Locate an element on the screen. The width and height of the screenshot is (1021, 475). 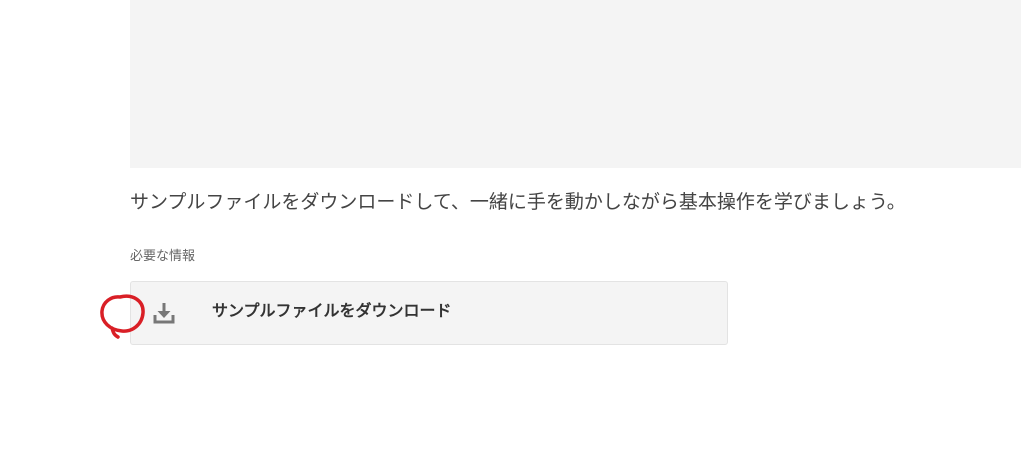
download-sample-file-button: サンプルファイルをダウンロード is located at coordinates (429, 313).